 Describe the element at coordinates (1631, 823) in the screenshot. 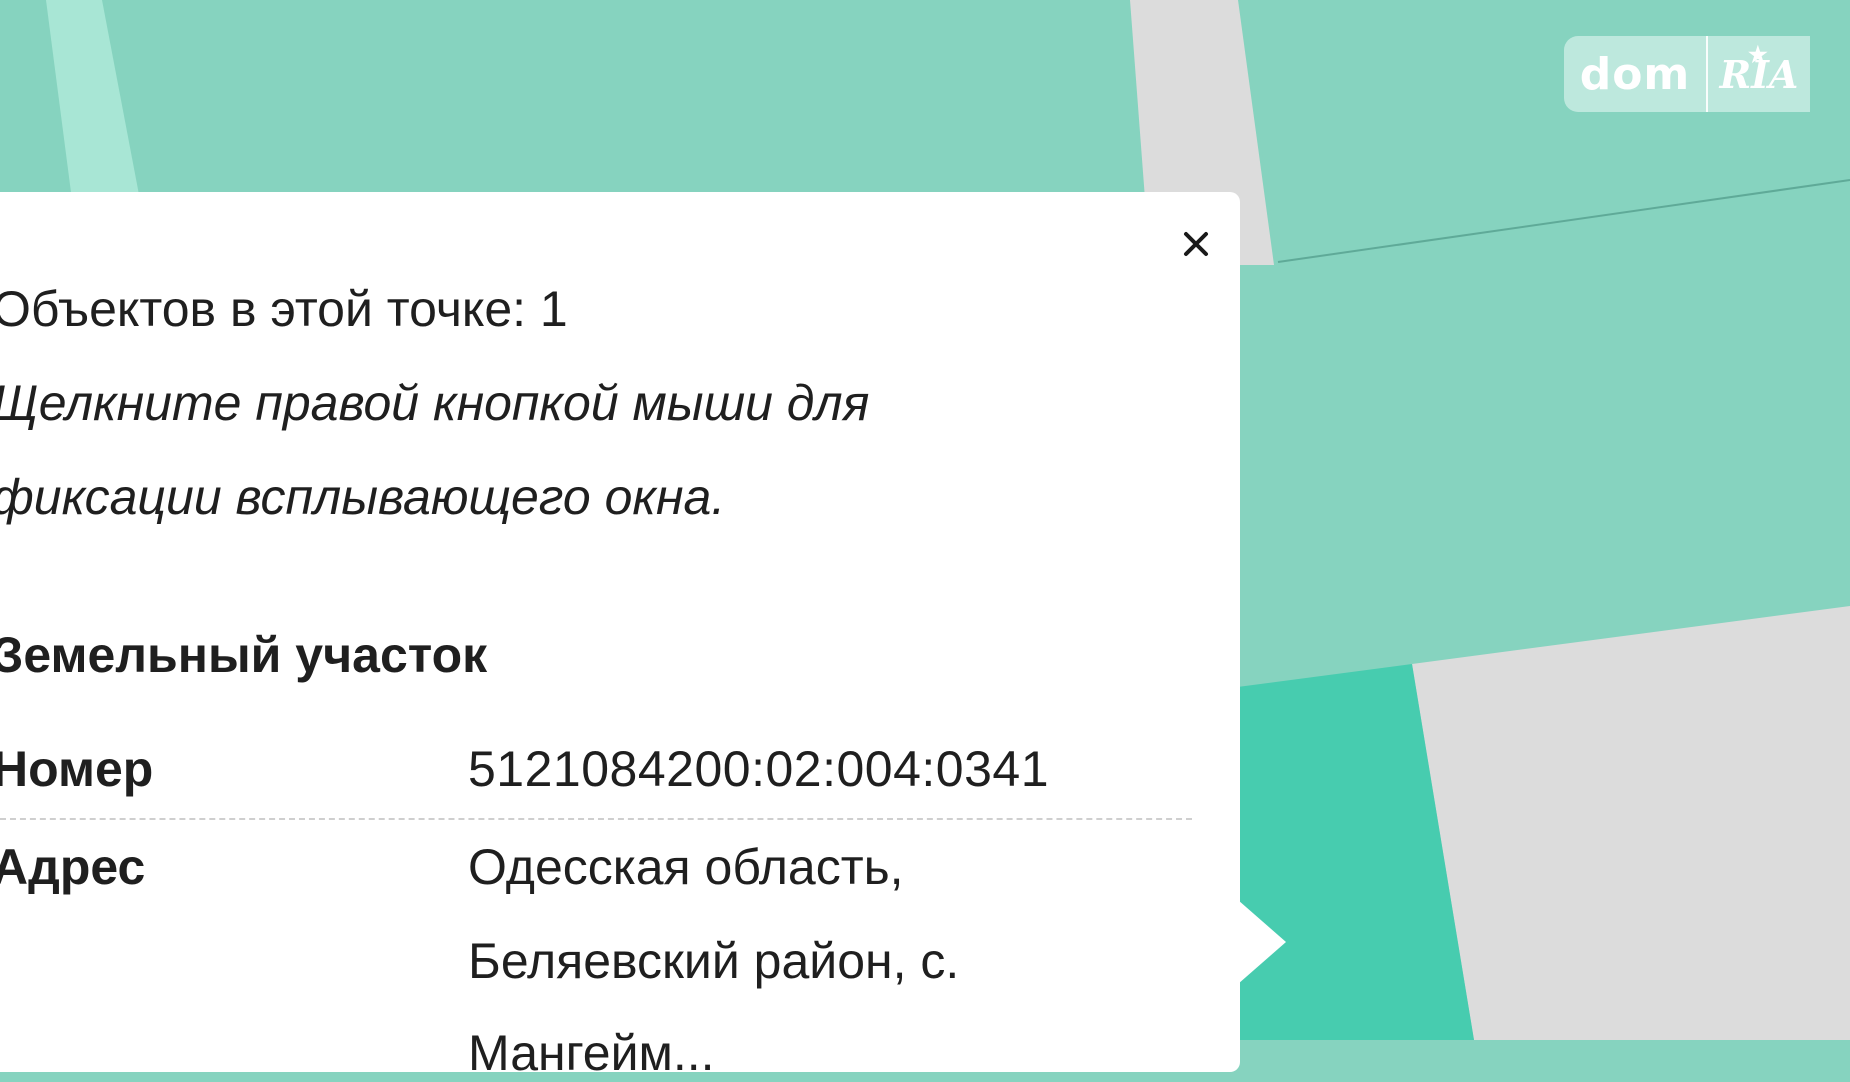

I see `road-segment-lower` at that location.